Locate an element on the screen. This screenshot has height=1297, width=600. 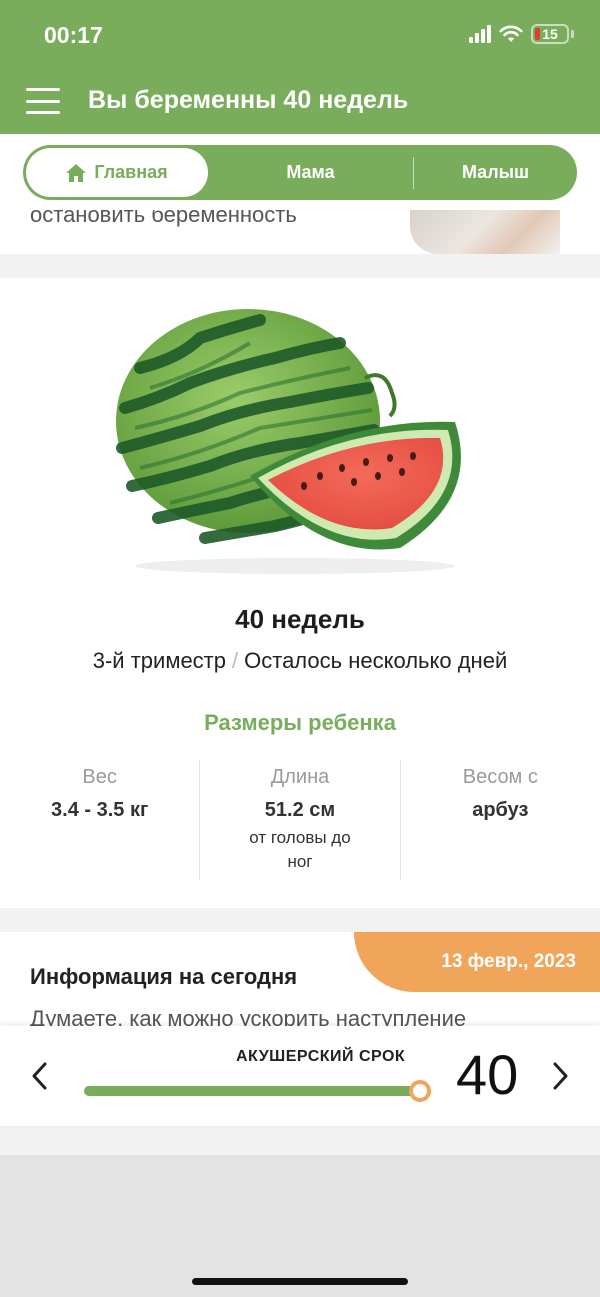
stat-value: арбуз is located at coordinates (500, 810).